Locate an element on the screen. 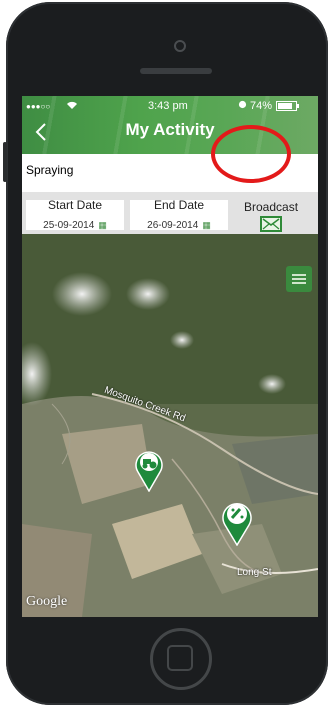 This screenshot has height=709, width=336. spraying-map-marker is located at coordinates (236, 522).